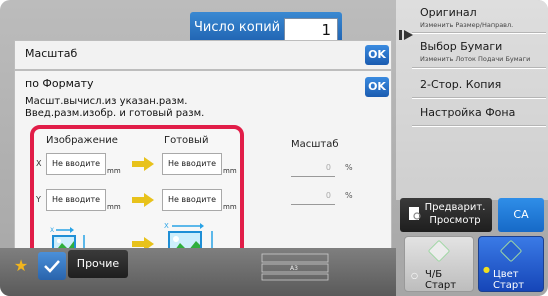 The image size is (548, 296). Describe the element at coordinates (115, 113) in the screenshot. I see `description-line-2: Введ.разм.изобр. и готовый разм.` at that location.